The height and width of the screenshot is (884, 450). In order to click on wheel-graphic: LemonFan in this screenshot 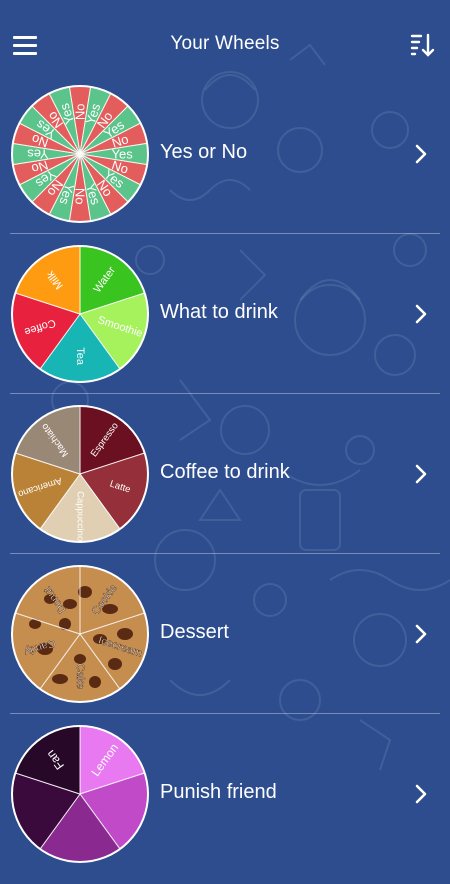, I will do `click(80, 794)`.